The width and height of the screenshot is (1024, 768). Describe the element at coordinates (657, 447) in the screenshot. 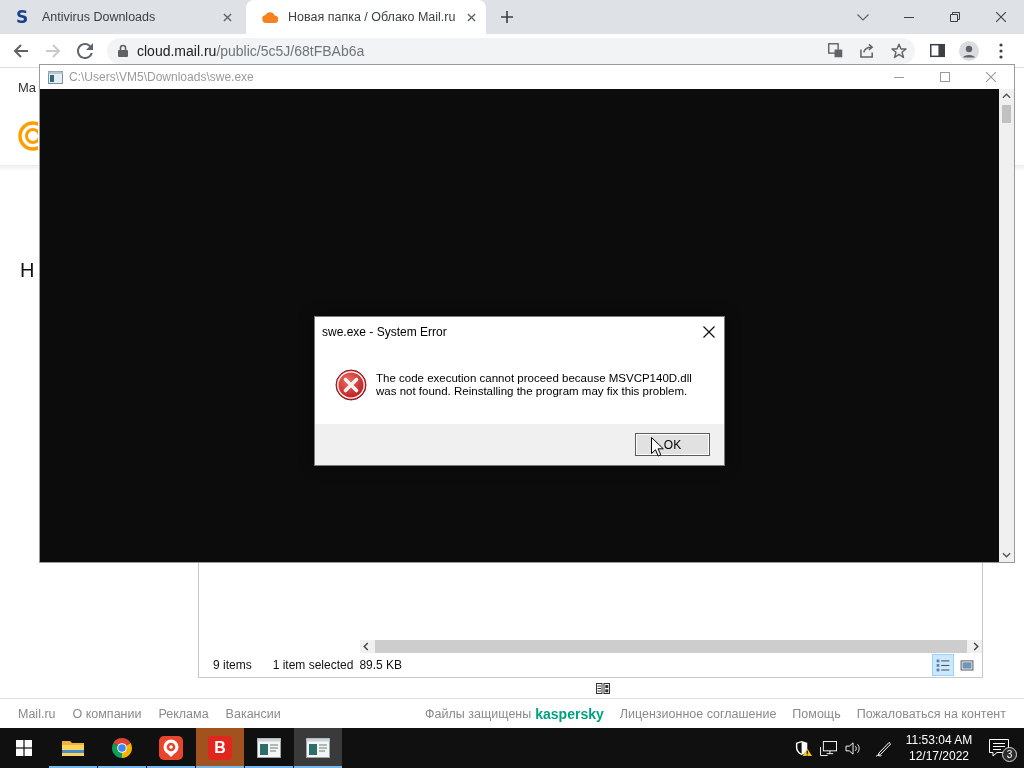

I see `mouse-pointer-icon` at that location.